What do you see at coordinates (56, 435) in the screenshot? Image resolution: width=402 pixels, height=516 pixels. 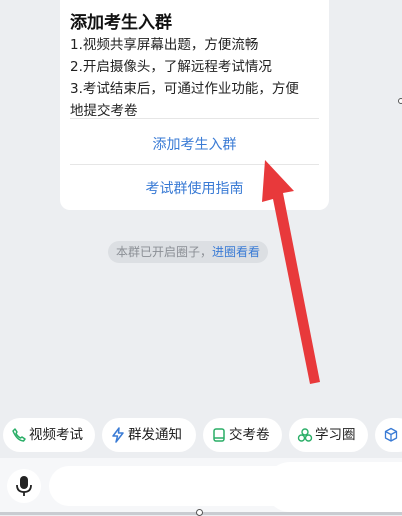 I see `video-exam-label: 视频考试` at bounding box center [56, 435].